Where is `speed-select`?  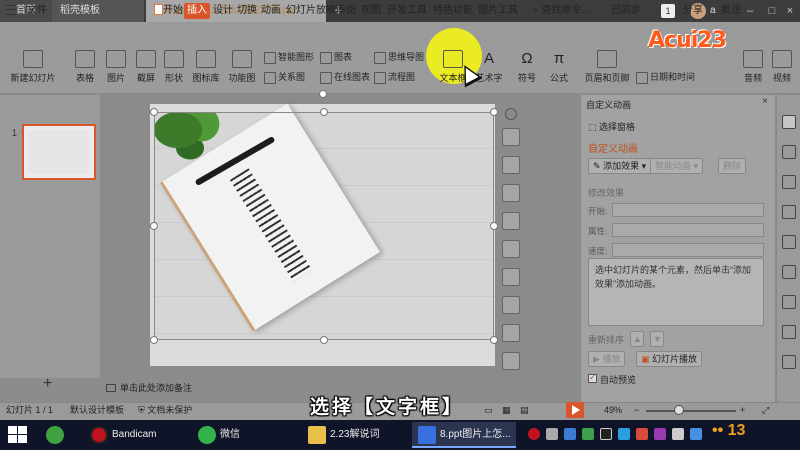 speed-select is located at coordinates (688, 250).